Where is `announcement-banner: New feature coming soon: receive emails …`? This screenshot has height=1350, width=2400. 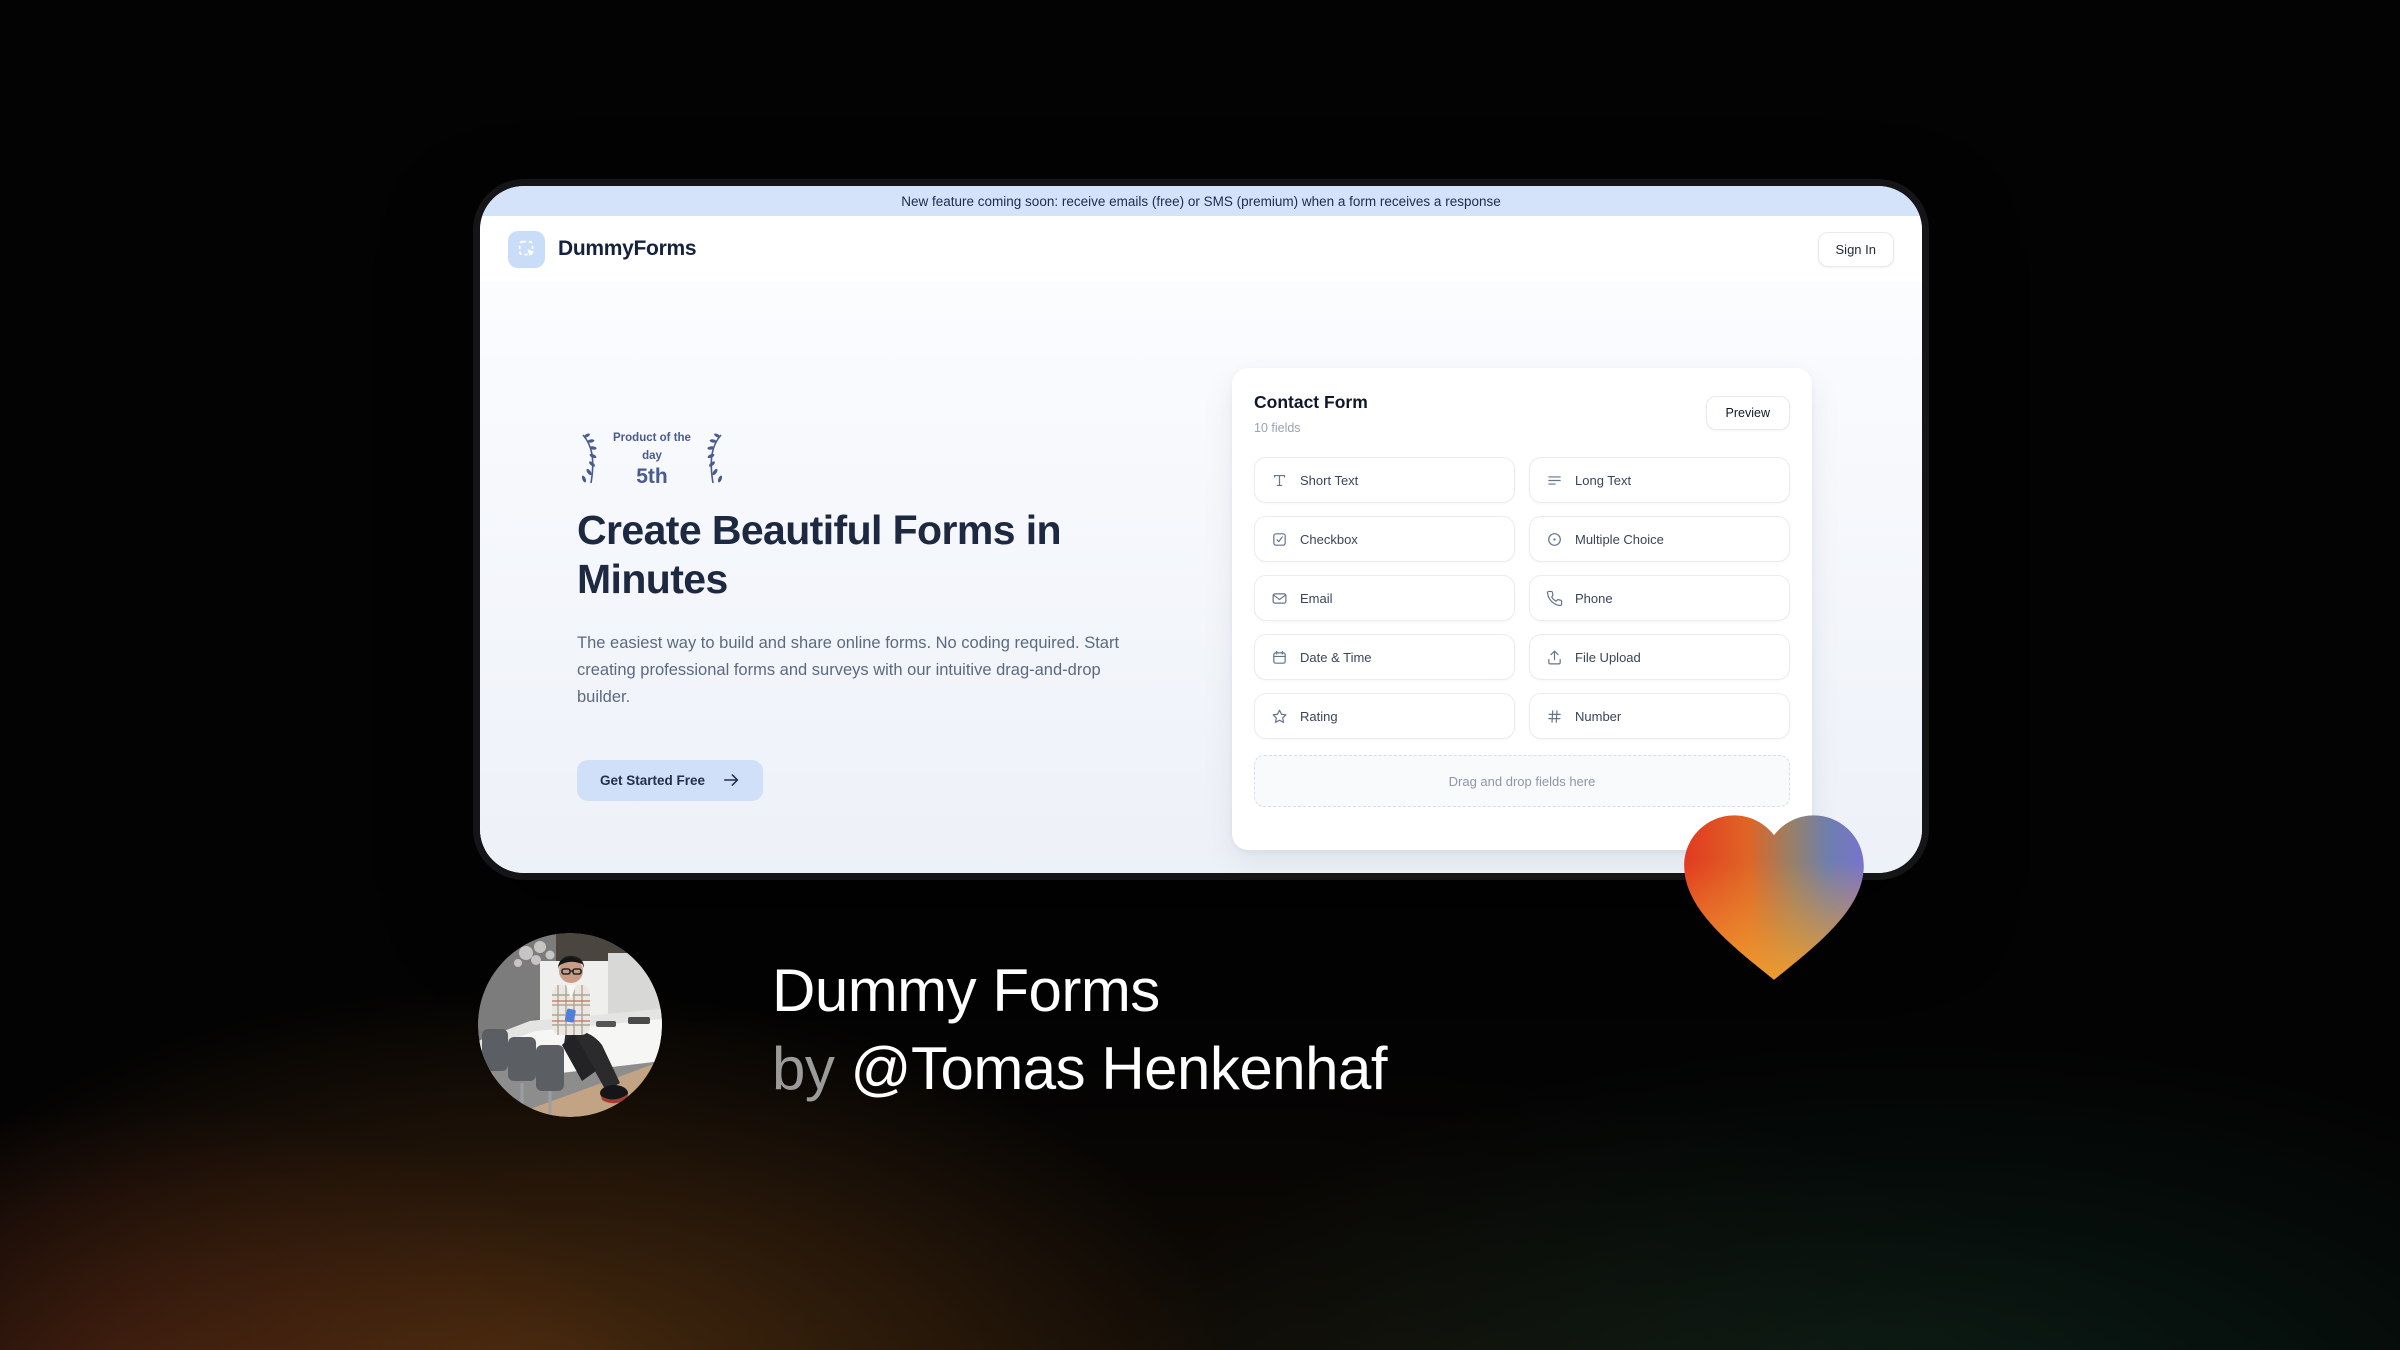 announcement-banner: New feature coming soon: receive emails … is located at coordinates (1201, 201).